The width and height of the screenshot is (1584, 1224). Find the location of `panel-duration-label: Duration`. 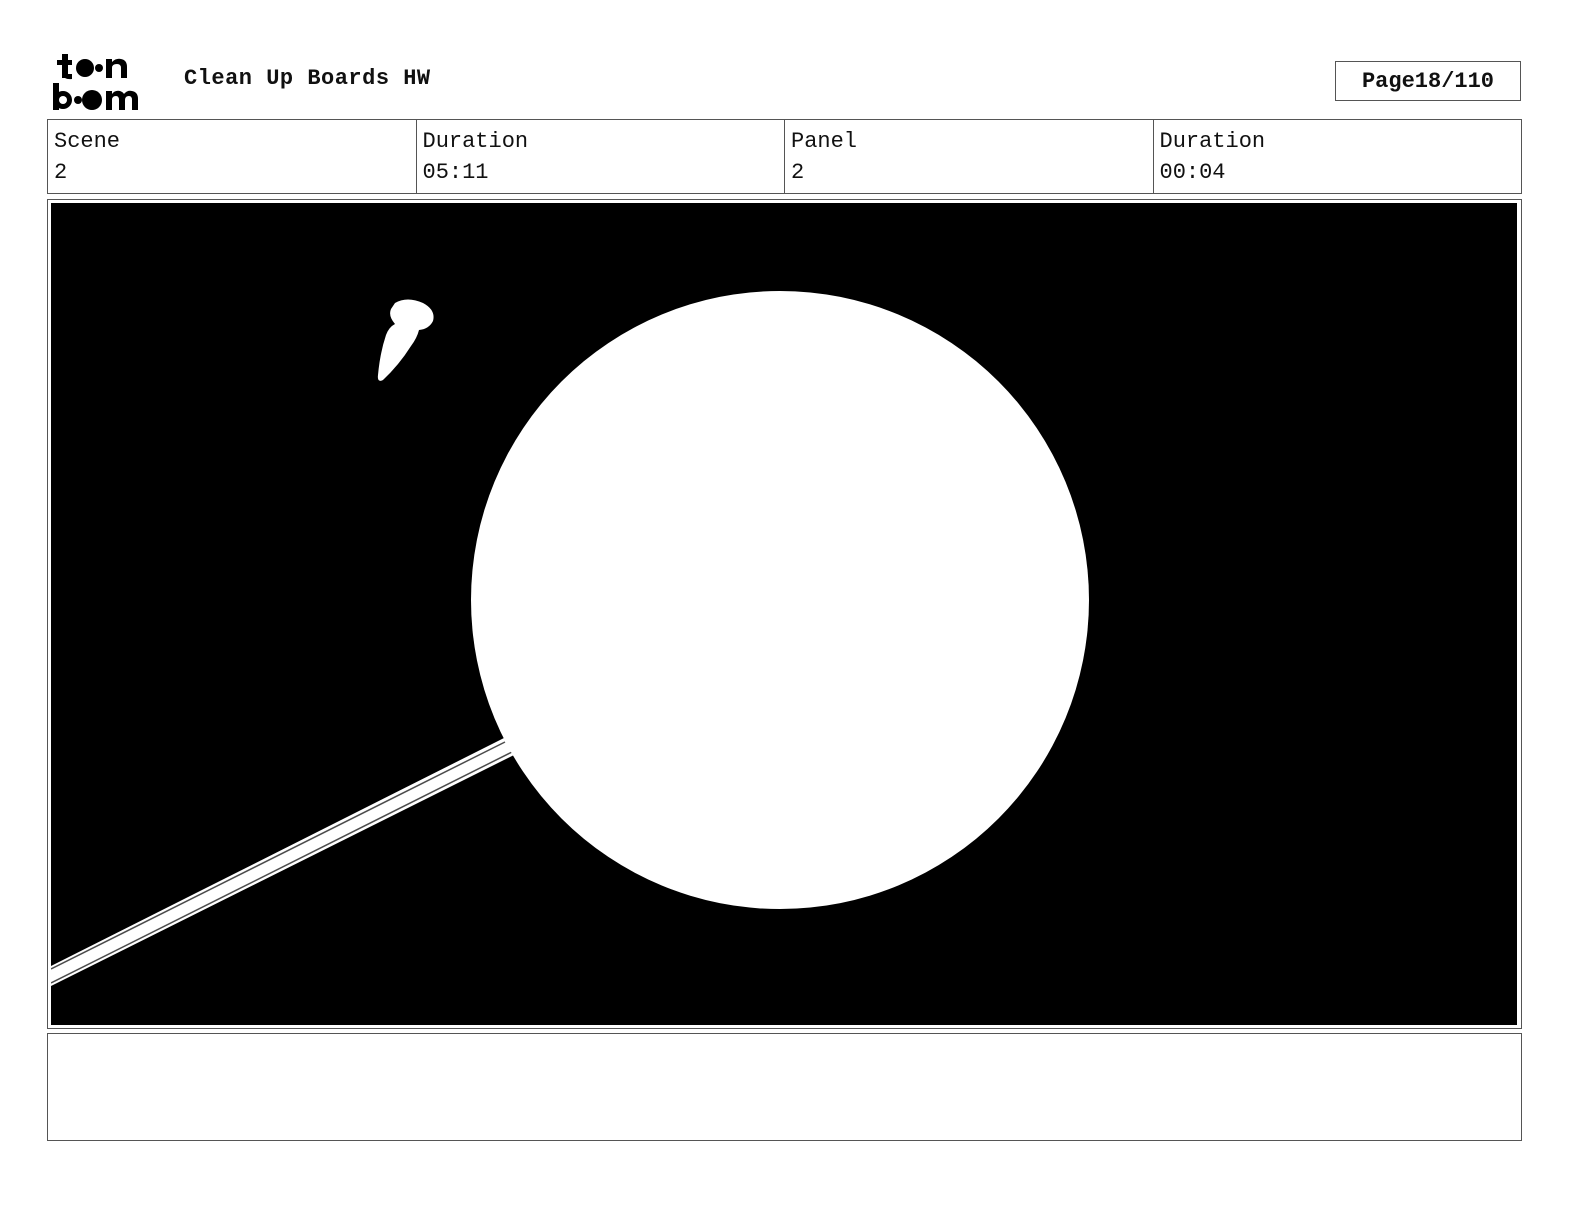

panel-duration-label: Duration is located at coordinates (1212, 141).